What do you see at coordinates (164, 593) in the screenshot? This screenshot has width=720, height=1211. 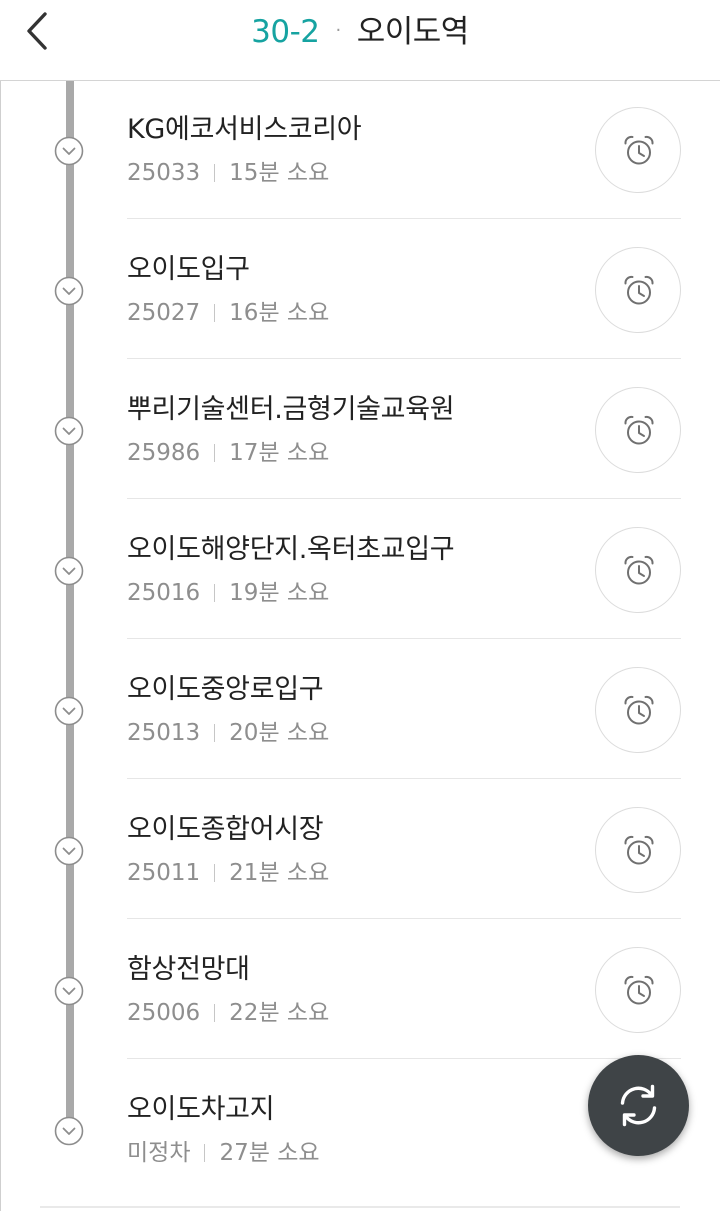 I see `stop-id: 25016` at bounding box center [164, 593].